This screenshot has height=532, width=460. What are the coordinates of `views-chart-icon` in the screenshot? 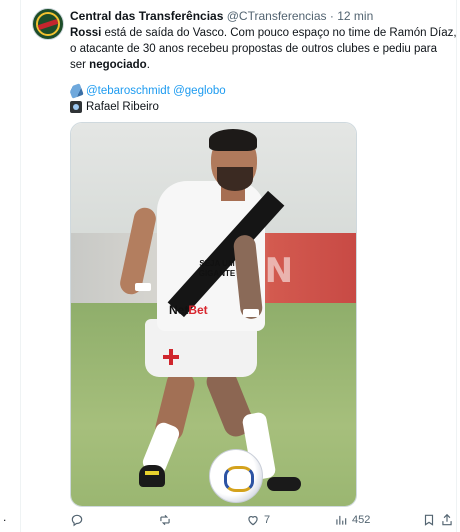 It's located at (341, 520).